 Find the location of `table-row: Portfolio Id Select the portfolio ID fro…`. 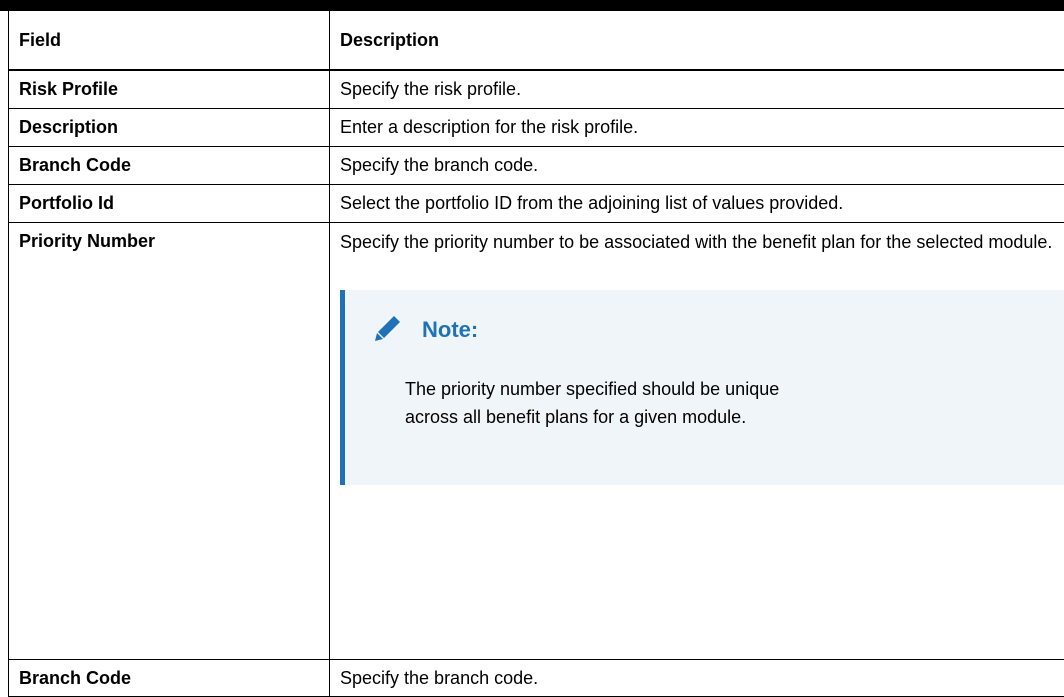

table-row: Portfolio Id Select the portfolio ID fro… is located at coordinates (536, 204).